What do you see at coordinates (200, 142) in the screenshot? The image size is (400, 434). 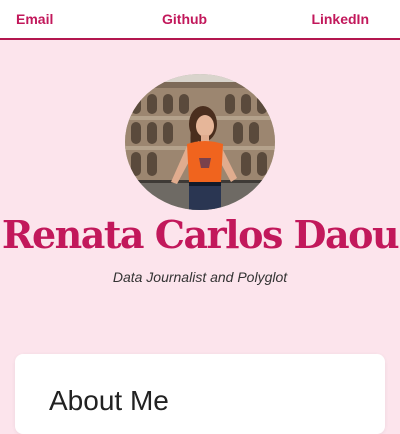 I see `profile-photo` at bounding box center [200, 142].